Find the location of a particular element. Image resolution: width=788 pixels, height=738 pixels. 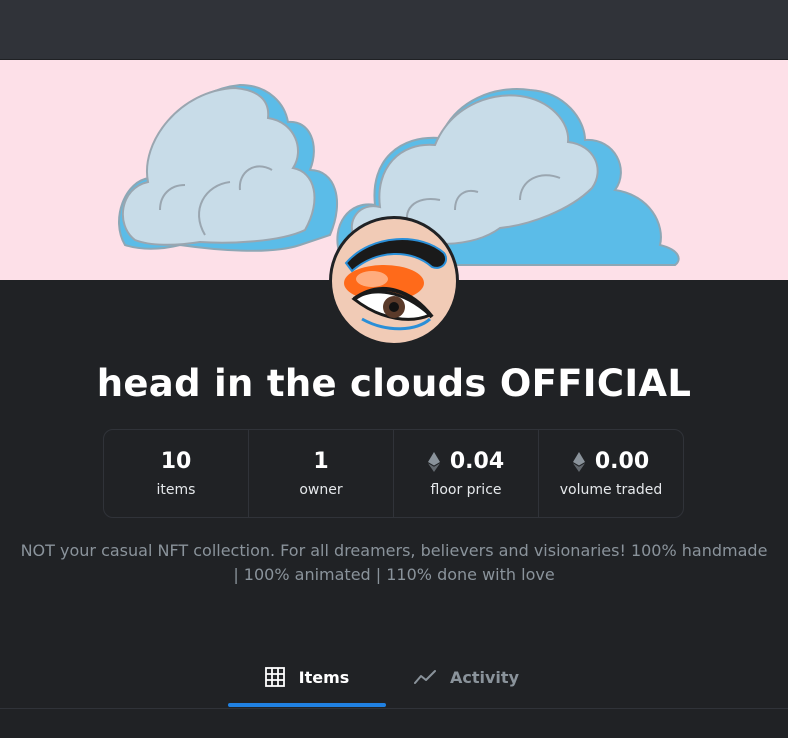

stat-items: 10 items is located at coordinates (176, 473).